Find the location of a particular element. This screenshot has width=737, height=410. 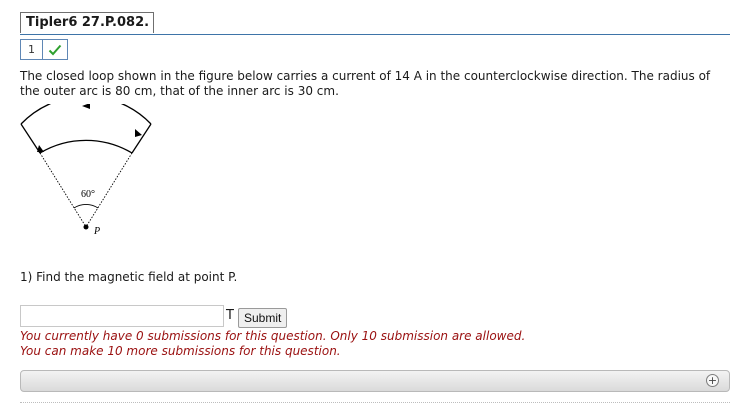

answer-input is located at coordinates (122, 316).